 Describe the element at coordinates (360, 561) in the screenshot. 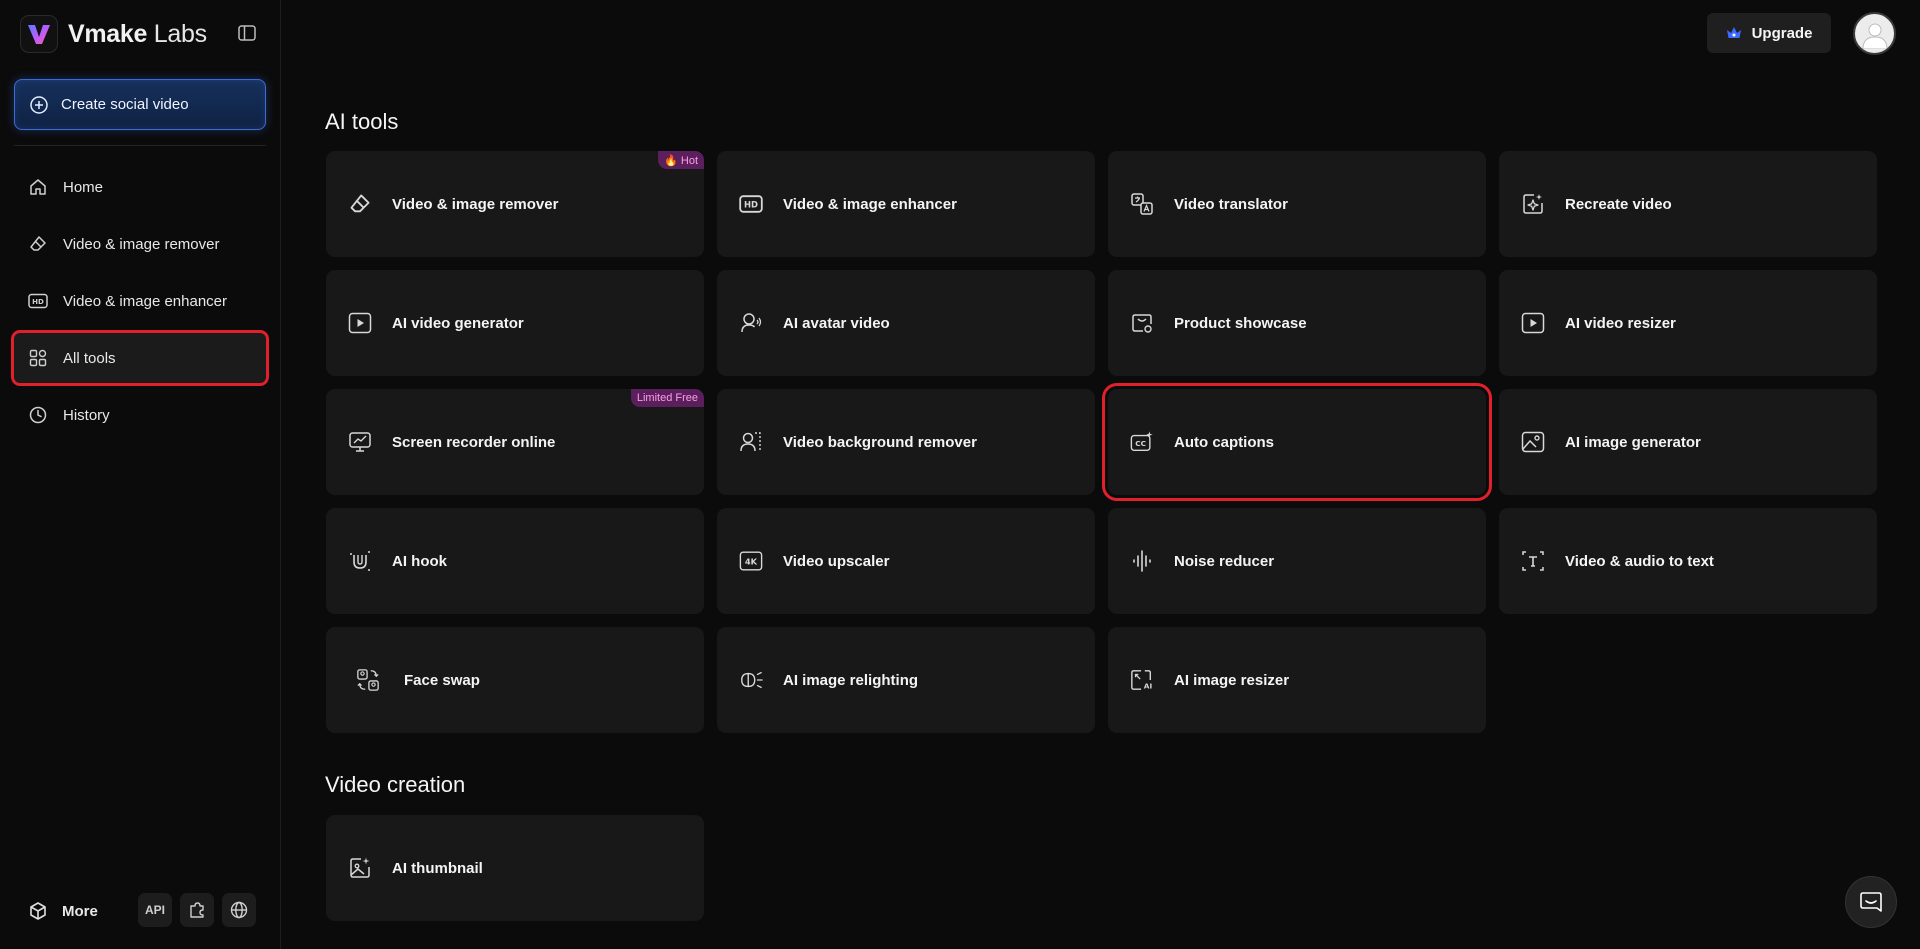

I see `magnet-icon` at that location.